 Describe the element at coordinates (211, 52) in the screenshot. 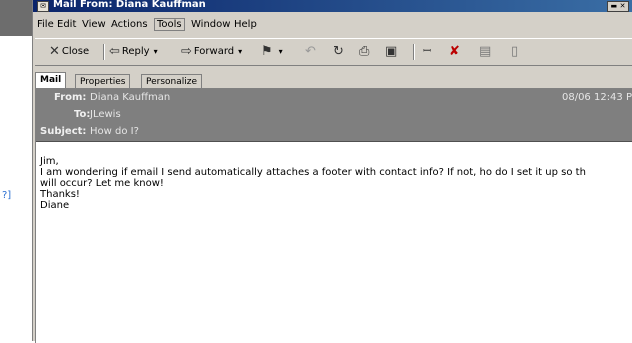

I see `forward-button: ⇨ Forward ▾` at that location.